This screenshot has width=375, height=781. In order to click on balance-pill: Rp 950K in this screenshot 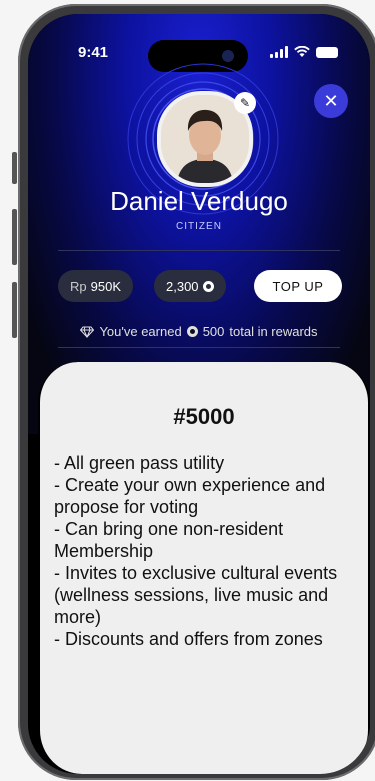, I will do `click(95, 286)`.